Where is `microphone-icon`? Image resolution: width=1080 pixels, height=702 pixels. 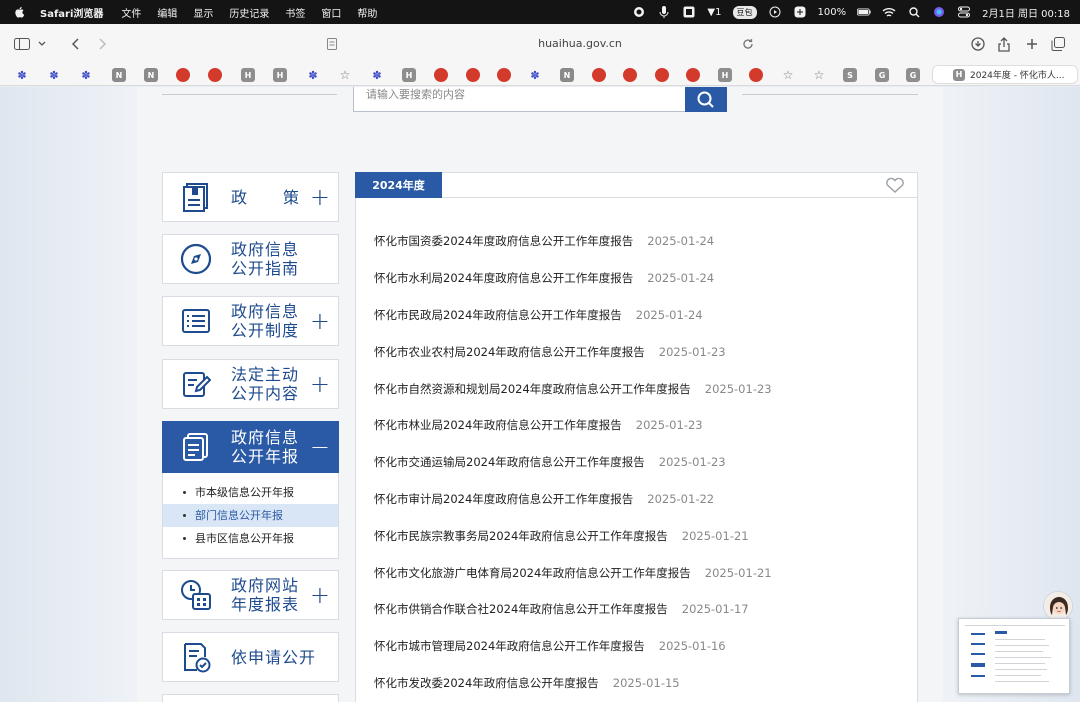 microphone-icon is located at coordinates (664, 12).